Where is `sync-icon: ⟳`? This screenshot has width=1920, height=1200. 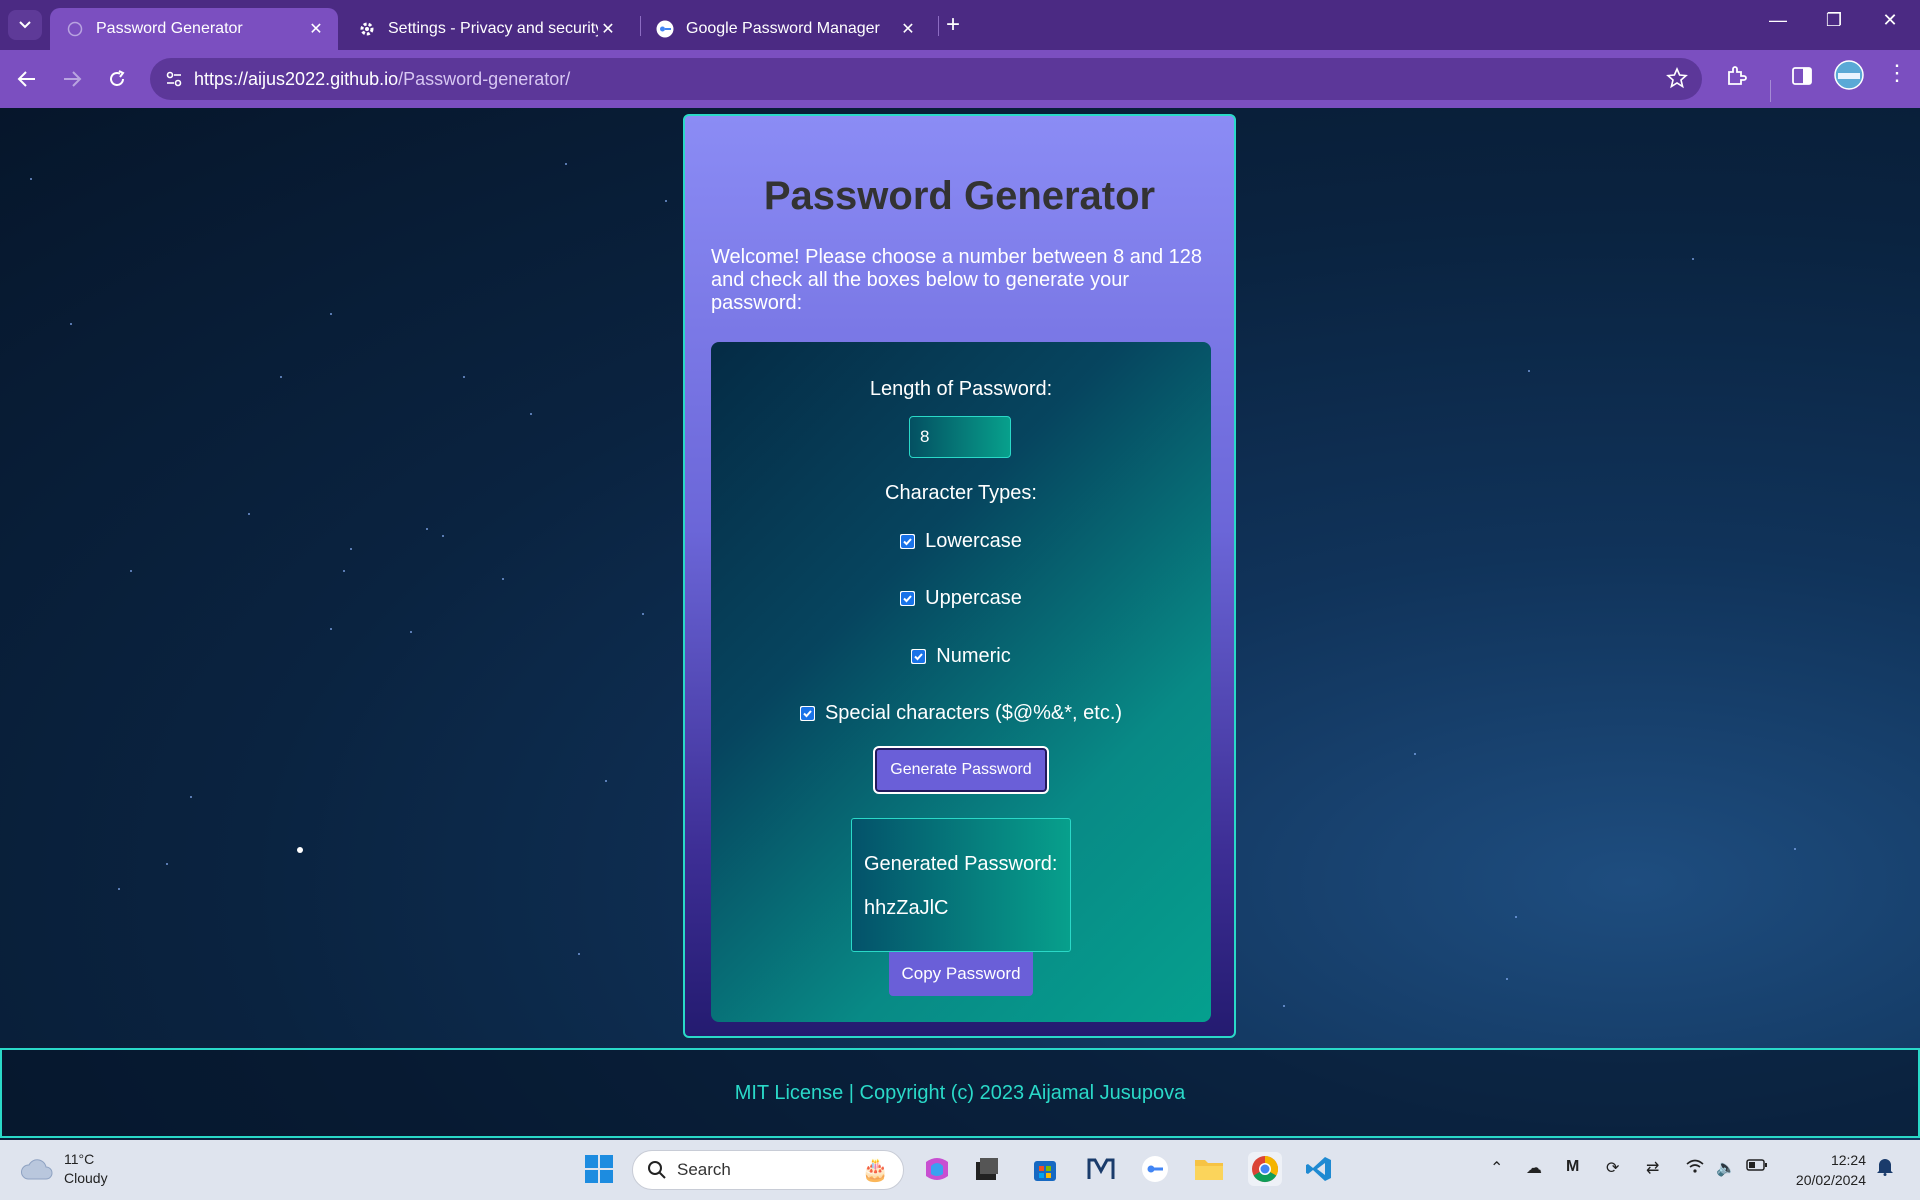 sync-icon: ⟳ is located at coordinates (1612, 1168).